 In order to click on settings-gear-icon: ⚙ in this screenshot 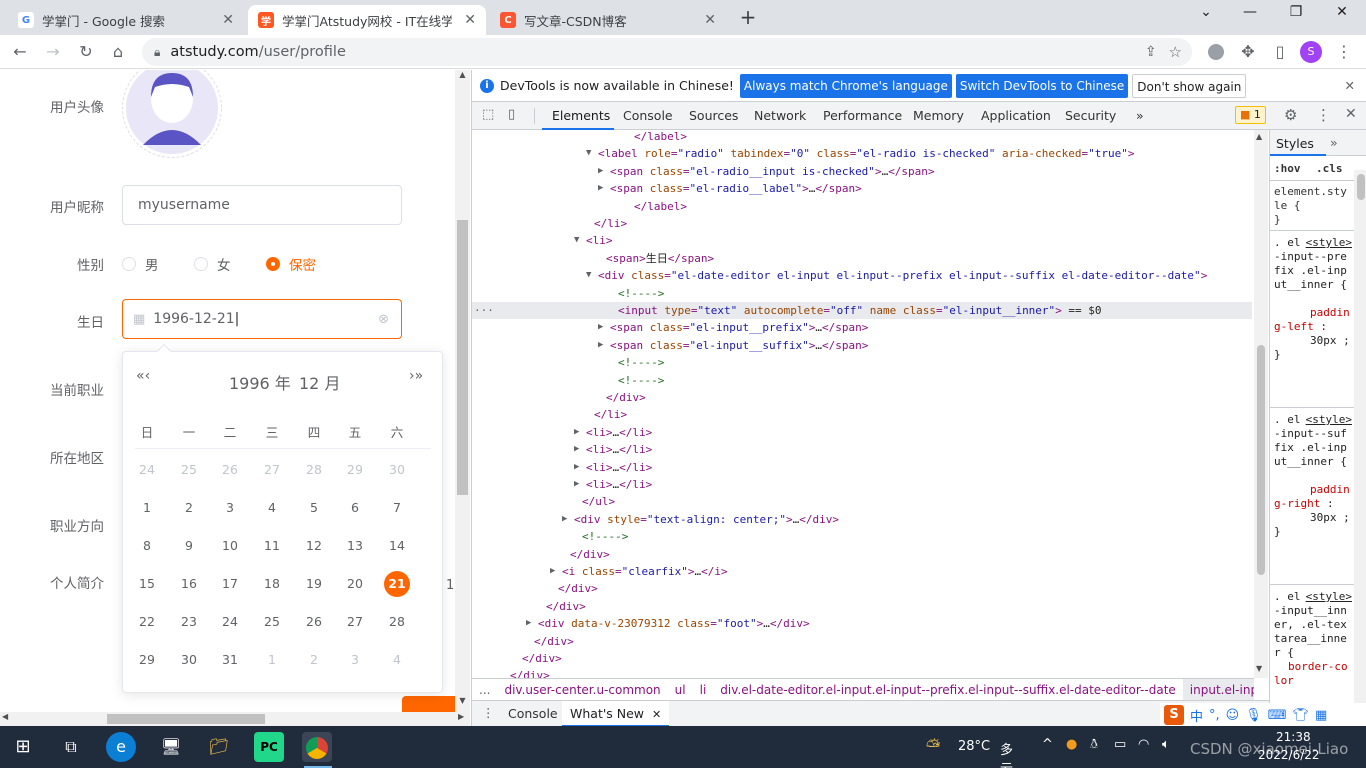, I will do `click(1290, 115)`.